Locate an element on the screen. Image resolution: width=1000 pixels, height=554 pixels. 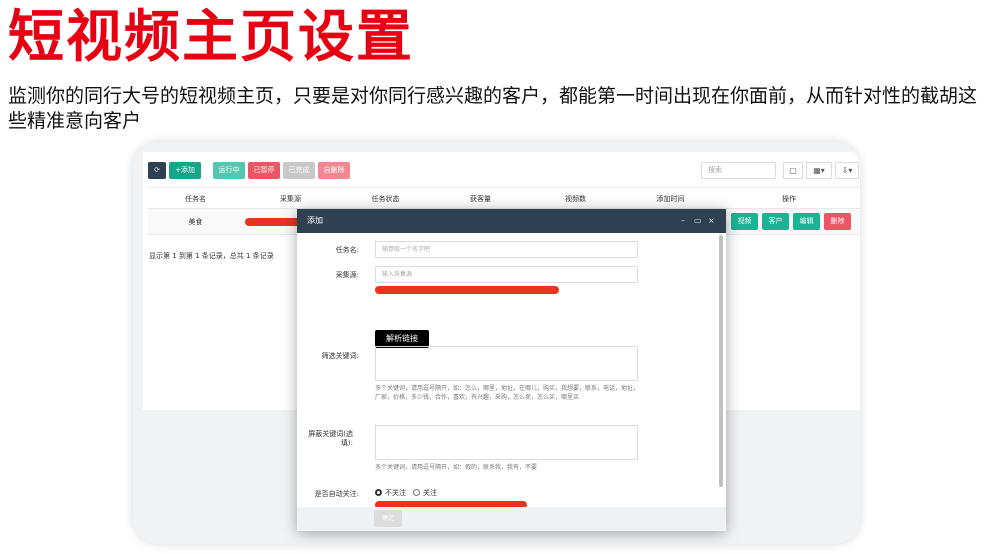
filter-running-button: 运行中 is located at coordinates (229, 170).